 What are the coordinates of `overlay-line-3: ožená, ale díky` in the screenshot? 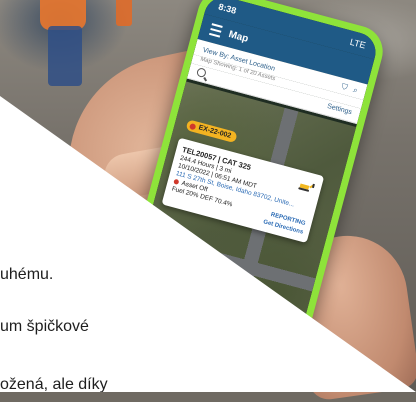 It's located at (54, 384).